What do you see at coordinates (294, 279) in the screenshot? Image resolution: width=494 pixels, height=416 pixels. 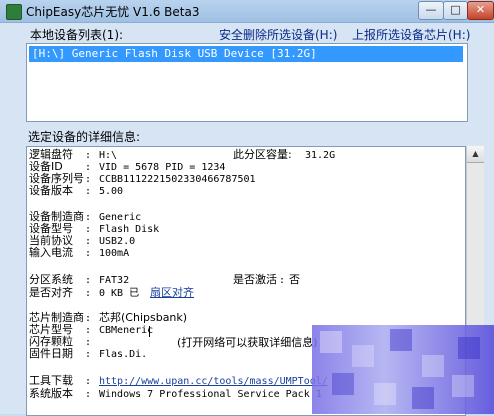 I see `activated-value: 否` at bounding box center [294, 279].